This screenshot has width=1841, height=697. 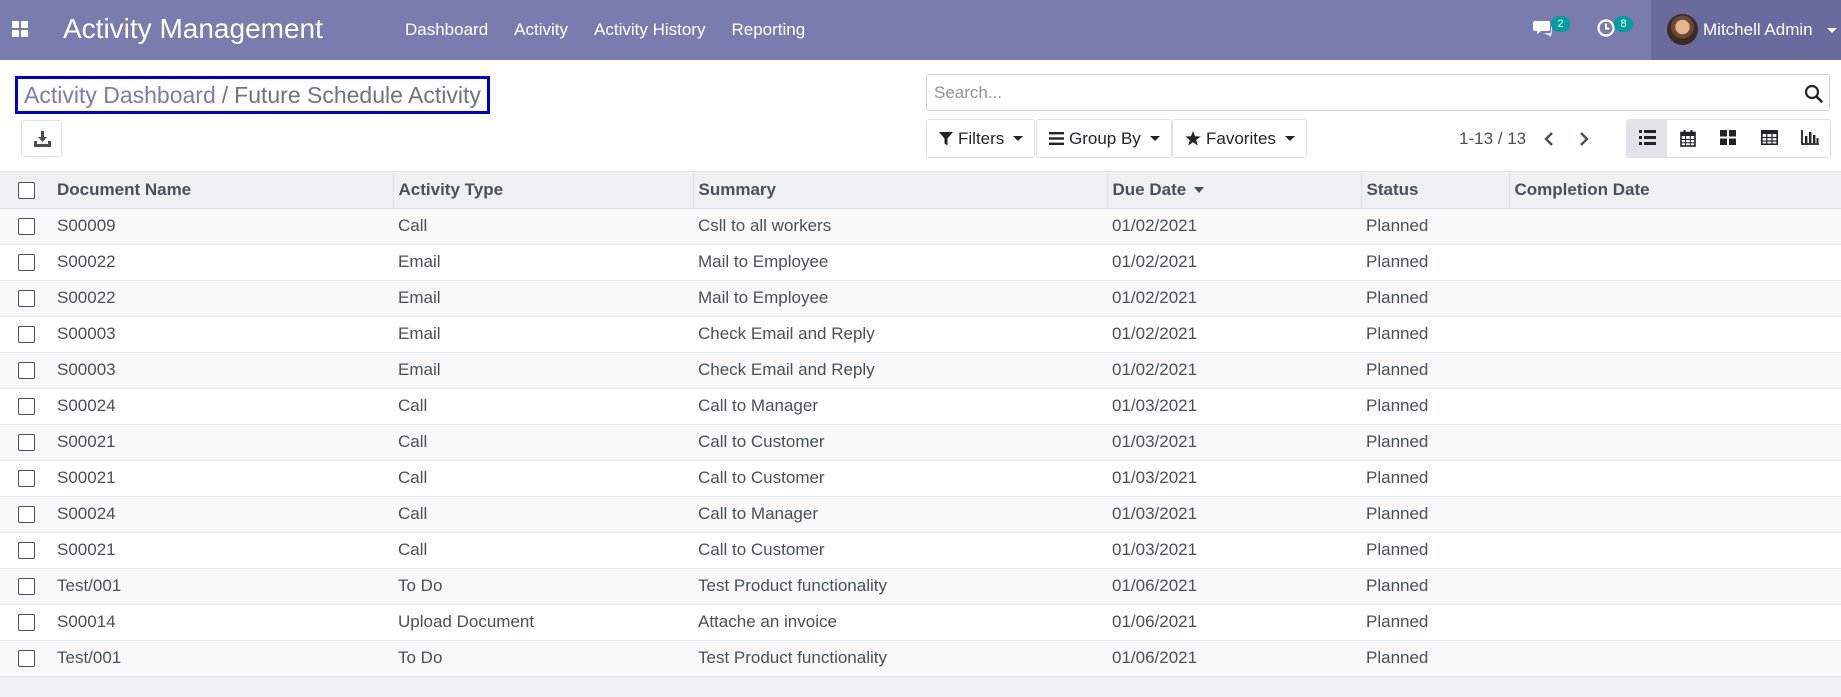 I want to click on messages-button: 2, so click(x=1551, y=29).